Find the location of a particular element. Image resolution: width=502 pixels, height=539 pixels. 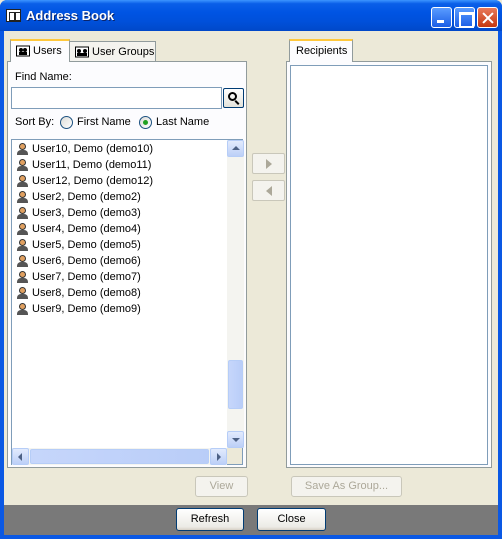

list-item: User5, Demo (demo5) is located at coordinates (78, 245).